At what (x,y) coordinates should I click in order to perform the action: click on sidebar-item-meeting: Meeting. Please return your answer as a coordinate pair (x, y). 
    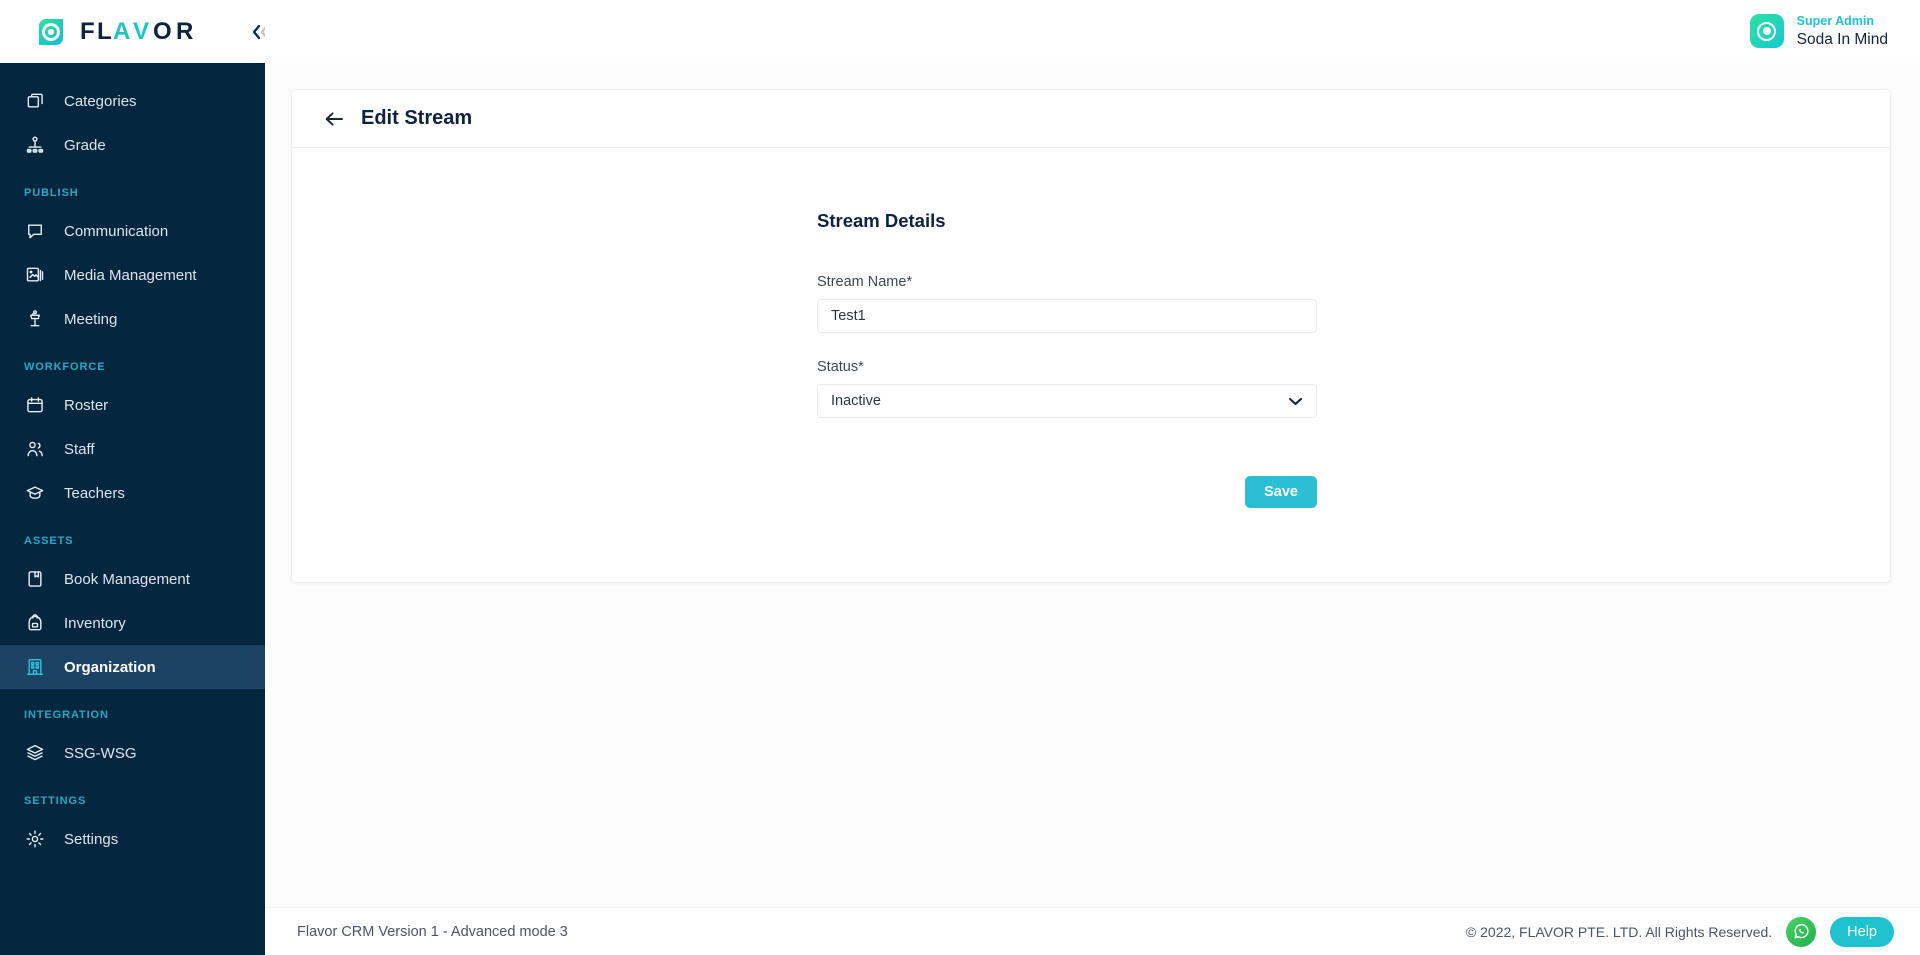
    Looking at the image, I should click on (132, 319).